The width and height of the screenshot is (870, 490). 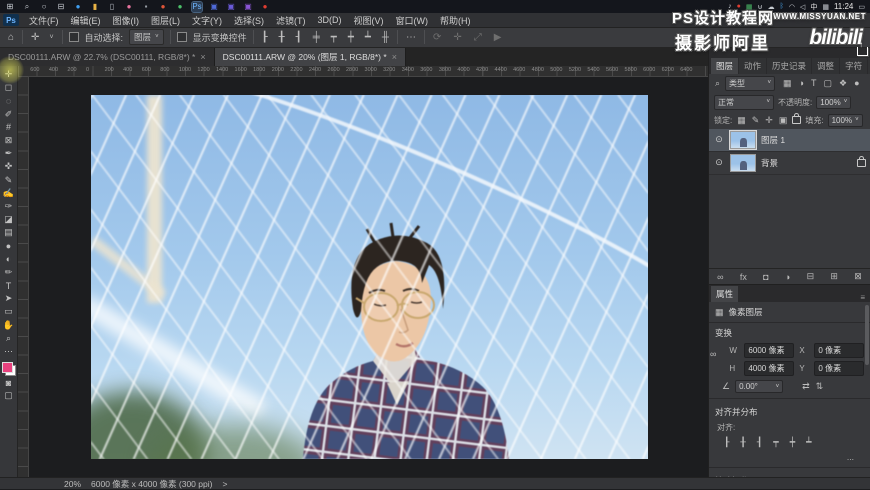 What do you see at coordinates (291, 20) in the screenshot?
I see `menu-item: 滤镜(T)` at bounding box center [291, 20].